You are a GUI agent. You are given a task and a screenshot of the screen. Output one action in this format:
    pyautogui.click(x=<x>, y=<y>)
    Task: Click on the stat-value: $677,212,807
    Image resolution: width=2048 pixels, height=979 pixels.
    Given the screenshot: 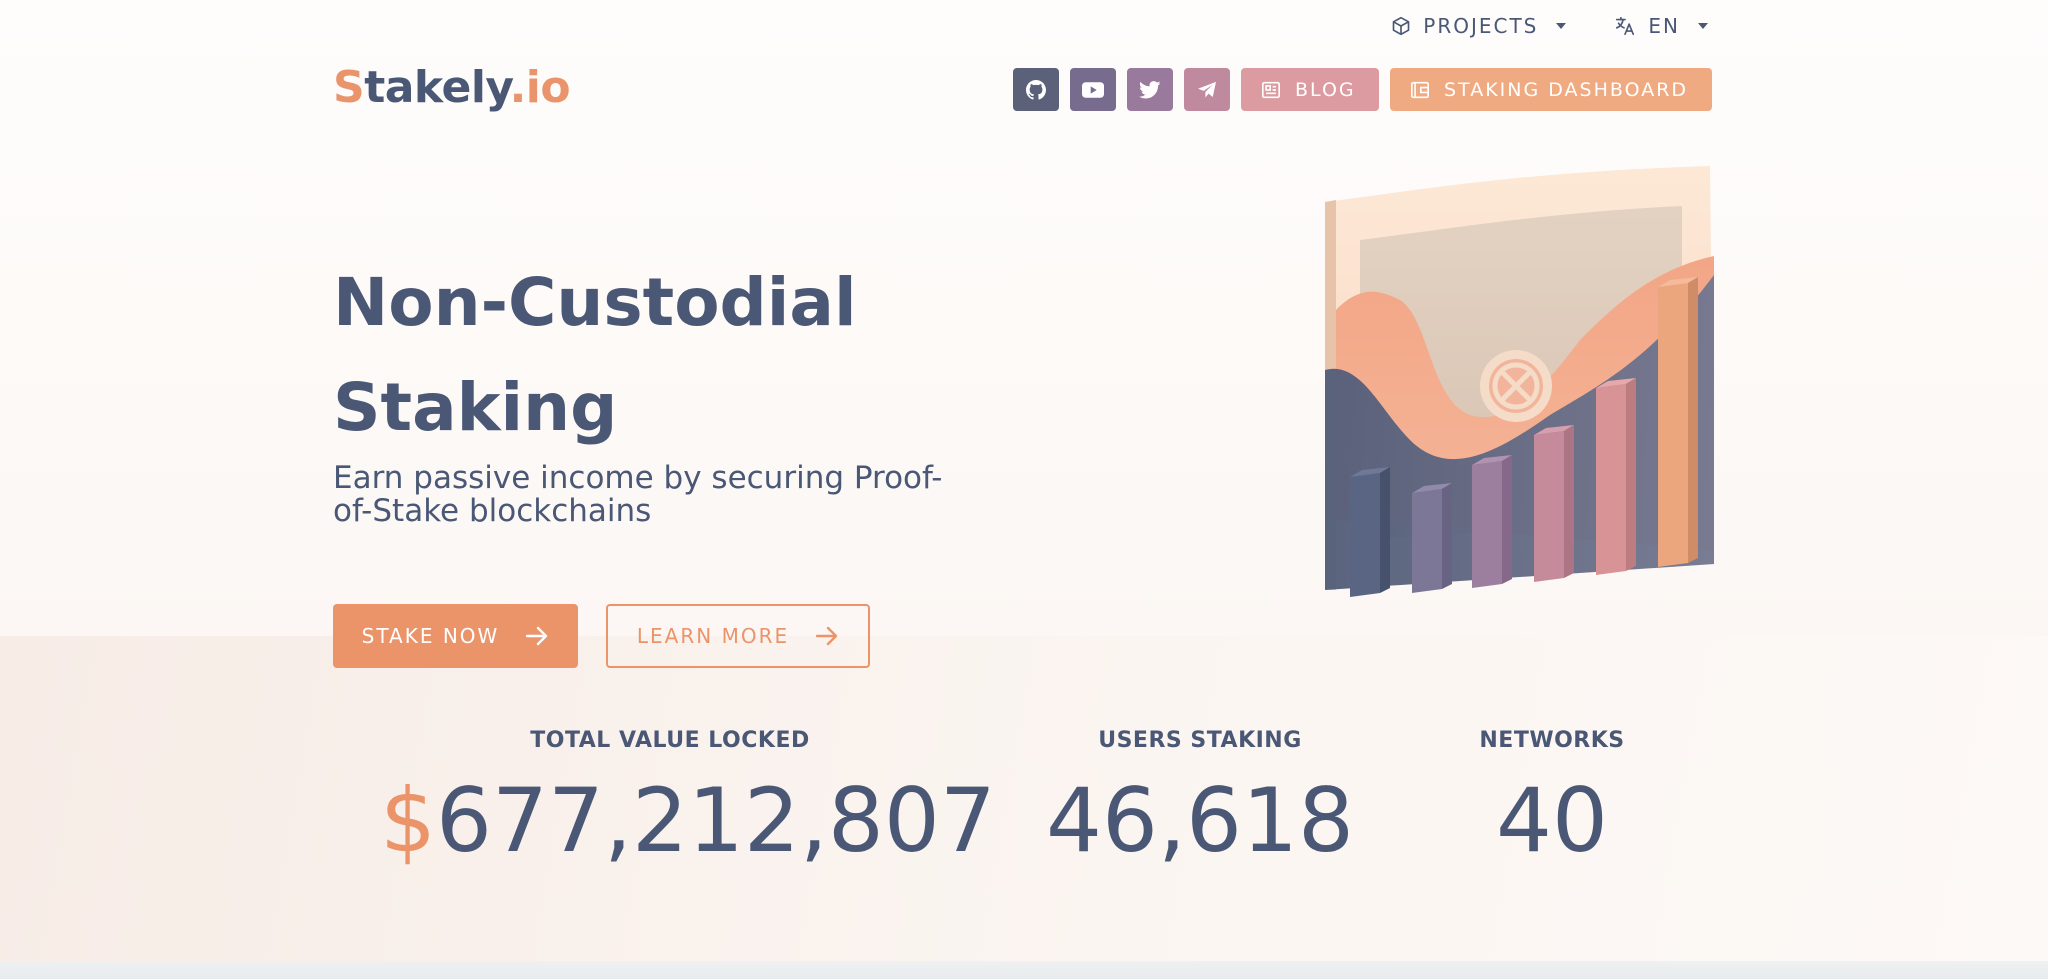 What is the action you would take?
    pyautogui.click(x=688, y=821)
    